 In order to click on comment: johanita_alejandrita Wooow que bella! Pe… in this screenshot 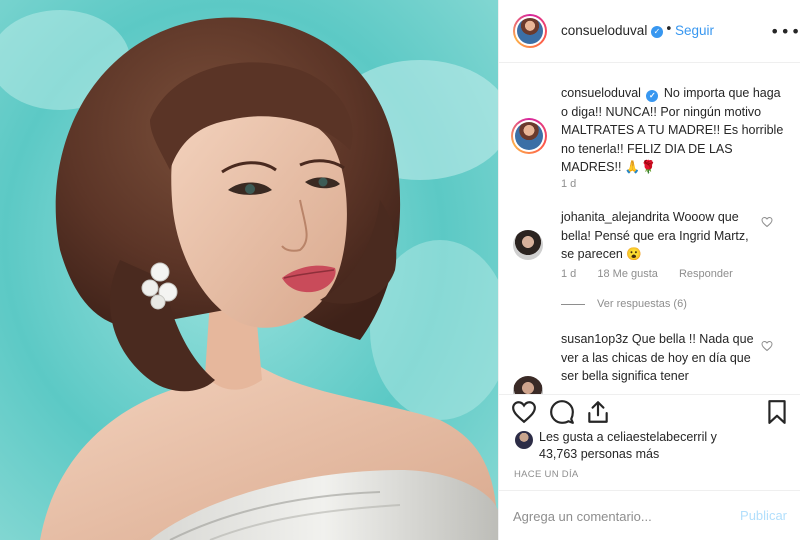, I will do `click(661, 236)`.